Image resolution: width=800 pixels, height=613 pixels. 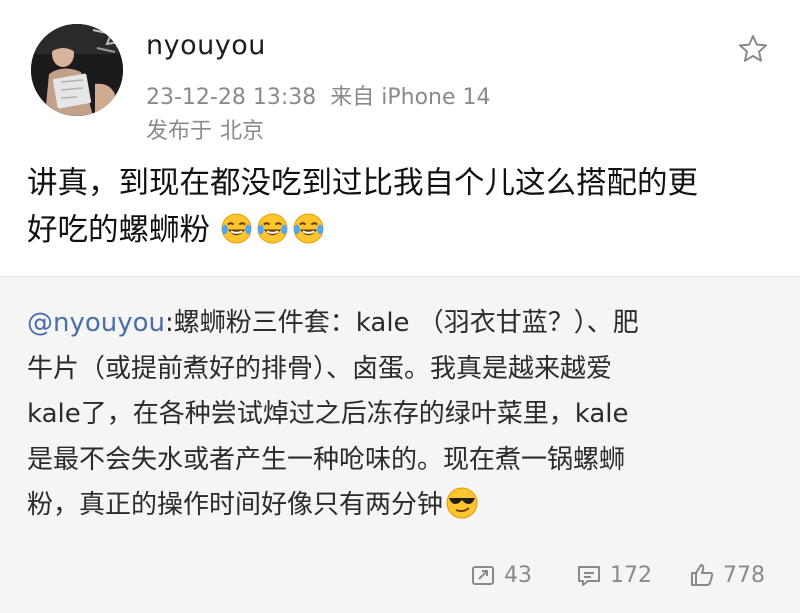 I want to click on action-bar: 43 172 778, so click(x=400, y=575).